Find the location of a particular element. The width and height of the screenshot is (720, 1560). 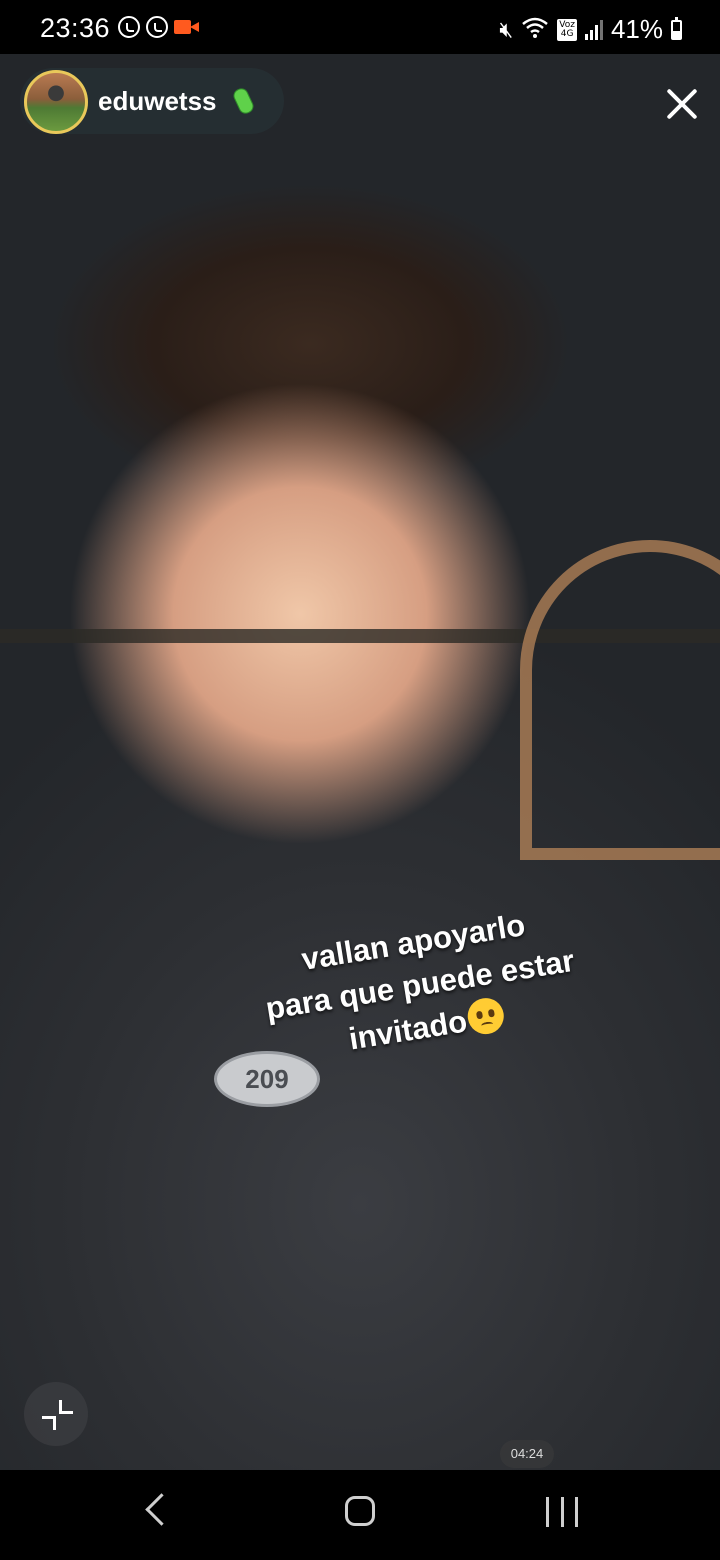

signal-icon is located at coordinates (593, 29).